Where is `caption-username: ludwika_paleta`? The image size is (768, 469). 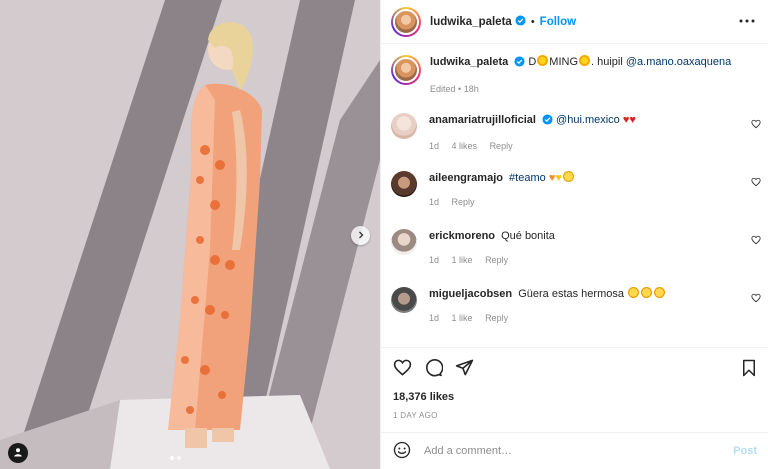
caption-username: ludwika_paleta is located at coordinates (469, 62).